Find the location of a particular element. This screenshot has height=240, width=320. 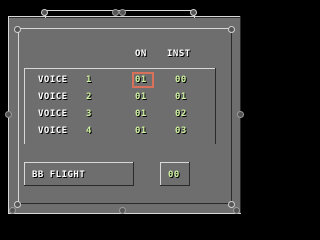

header-on: ON is located at coordinates (141, 54).